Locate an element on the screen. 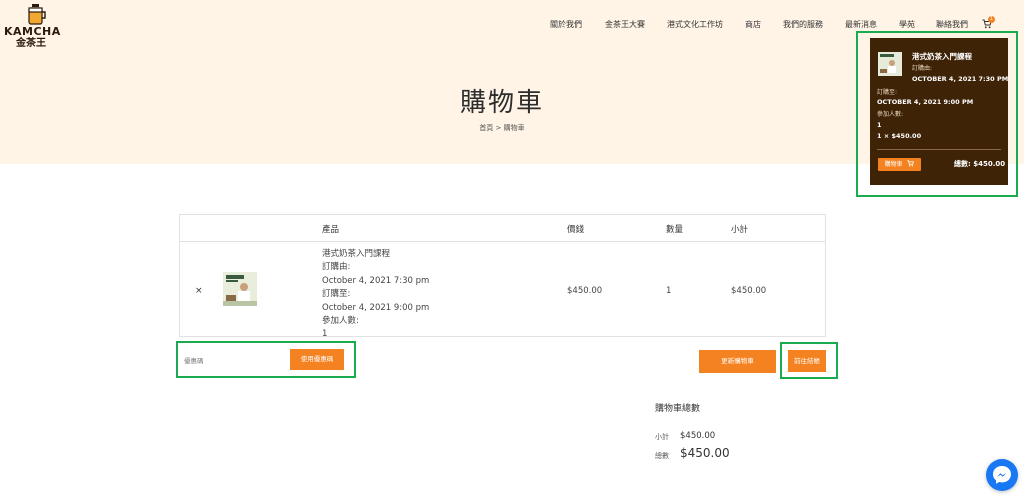  logo-subtitle: 金茶王 is located at coordinates (31, 43).